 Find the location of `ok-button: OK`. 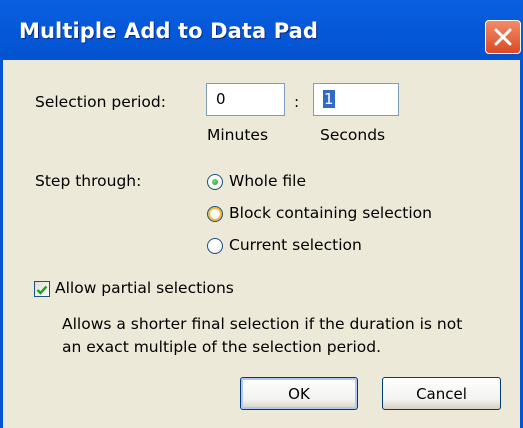

ok-button: OK is located at coordinates (299, 393).